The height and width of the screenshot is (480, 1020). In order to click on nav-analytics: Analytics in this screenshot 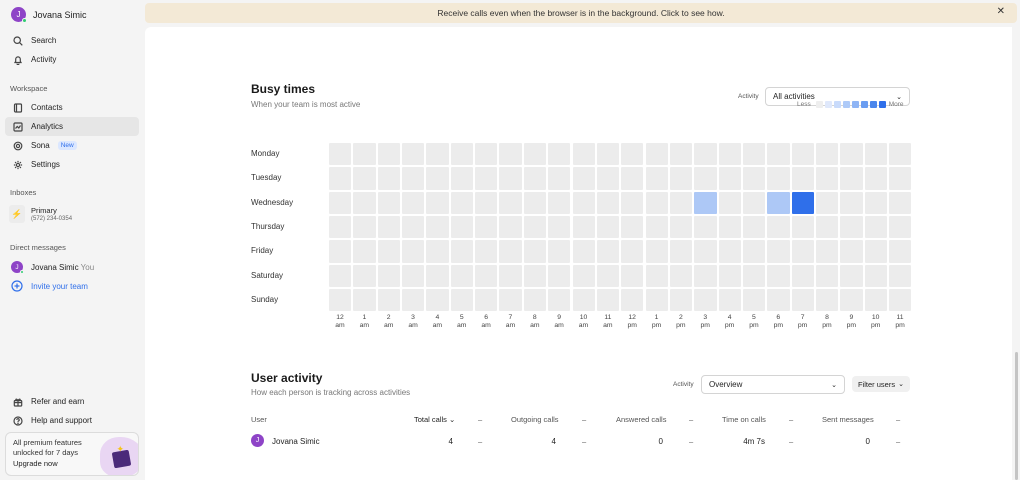, I will do `click(72, 126)`.